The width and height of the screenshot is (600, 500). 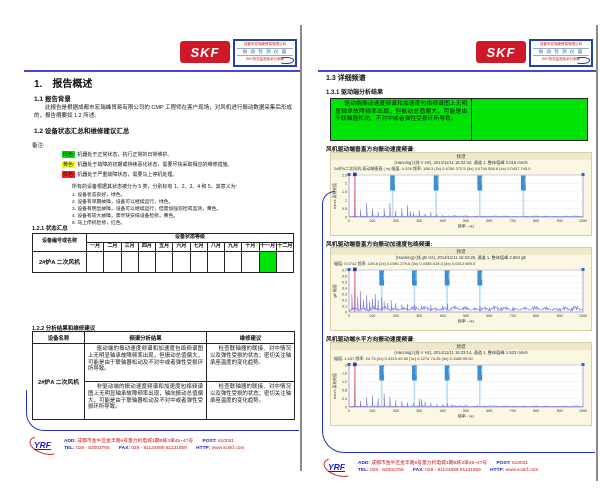 What do you see at coordinates (344, 192) in the screenshot?
I see `svg-text: 1.5` at bounding box center [344, 192].